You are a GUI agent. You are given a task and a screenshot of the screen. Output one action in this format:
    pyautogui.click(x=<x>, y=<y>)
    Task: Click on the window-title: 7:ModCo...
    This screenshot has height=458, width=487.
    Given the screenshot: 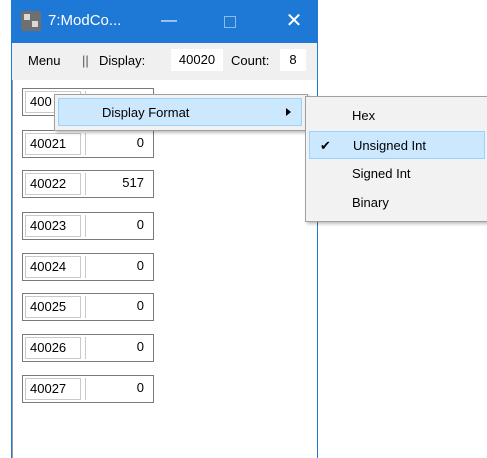 What is the action you would take?
    pyautogui.click(x=85, y=20)
    